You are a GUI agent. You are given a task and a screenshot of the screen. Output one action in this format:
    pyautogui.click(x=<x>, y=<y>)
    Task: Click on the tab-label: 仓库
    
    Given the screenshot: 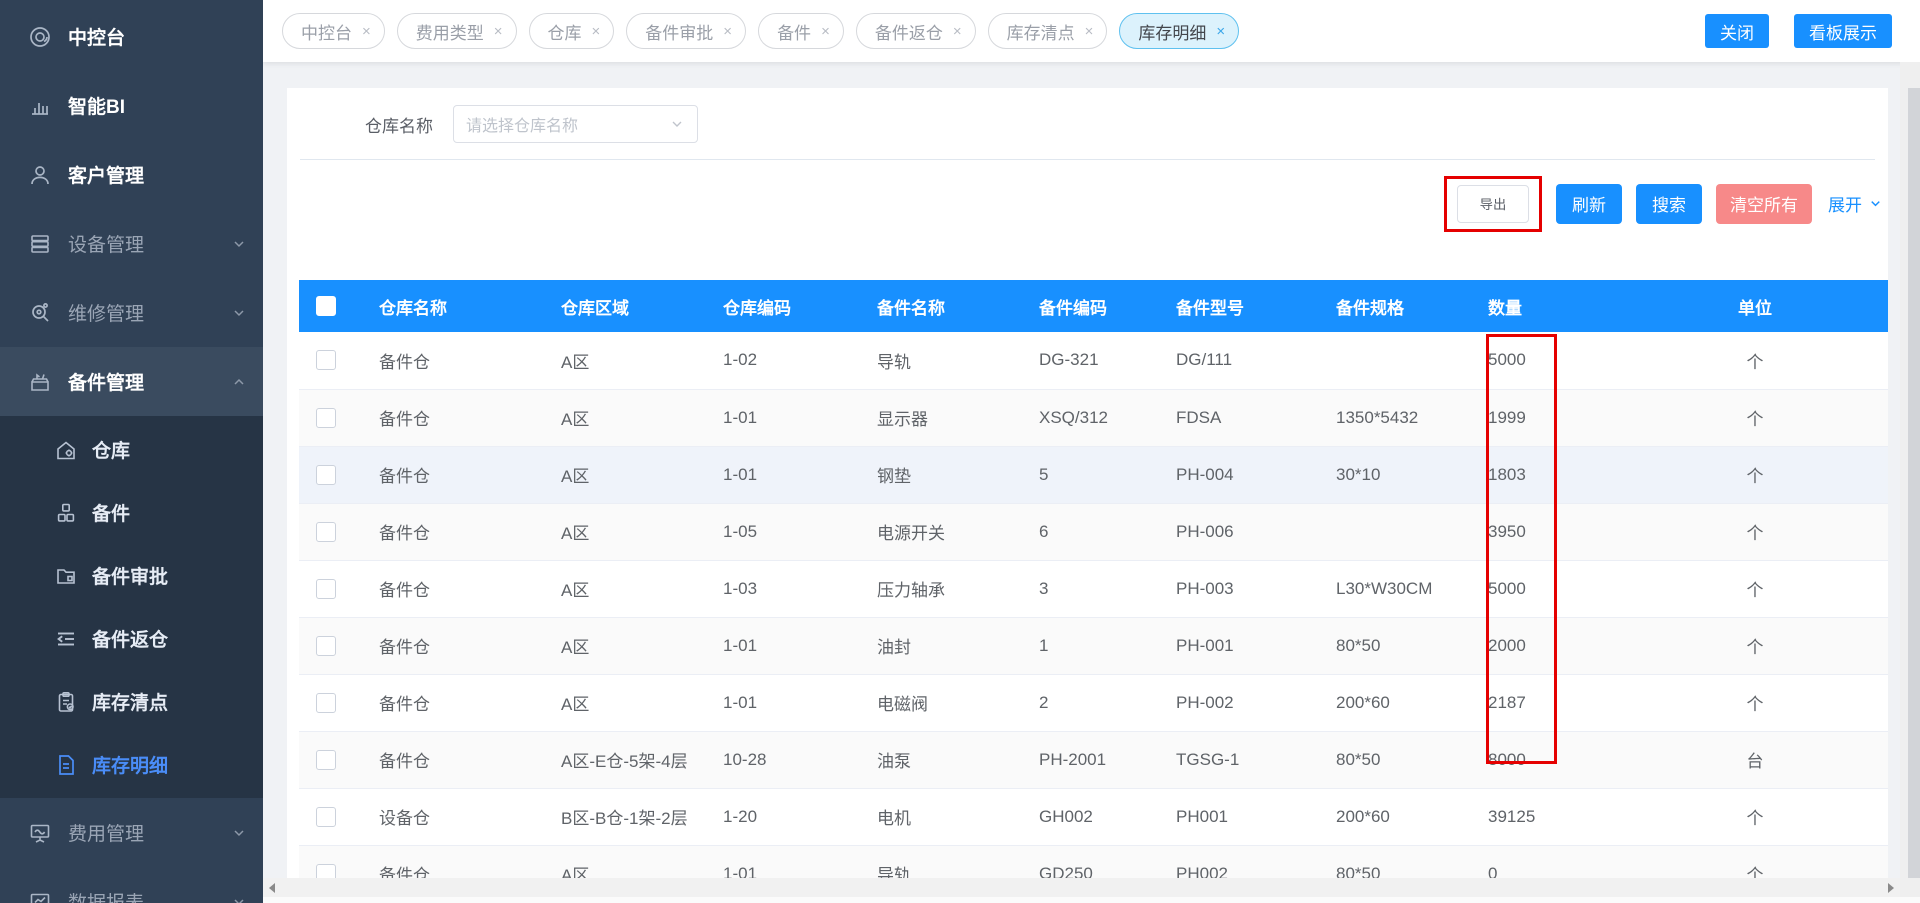 What is the action you would take?
    pyautogui.click(x=564, y=33)
    